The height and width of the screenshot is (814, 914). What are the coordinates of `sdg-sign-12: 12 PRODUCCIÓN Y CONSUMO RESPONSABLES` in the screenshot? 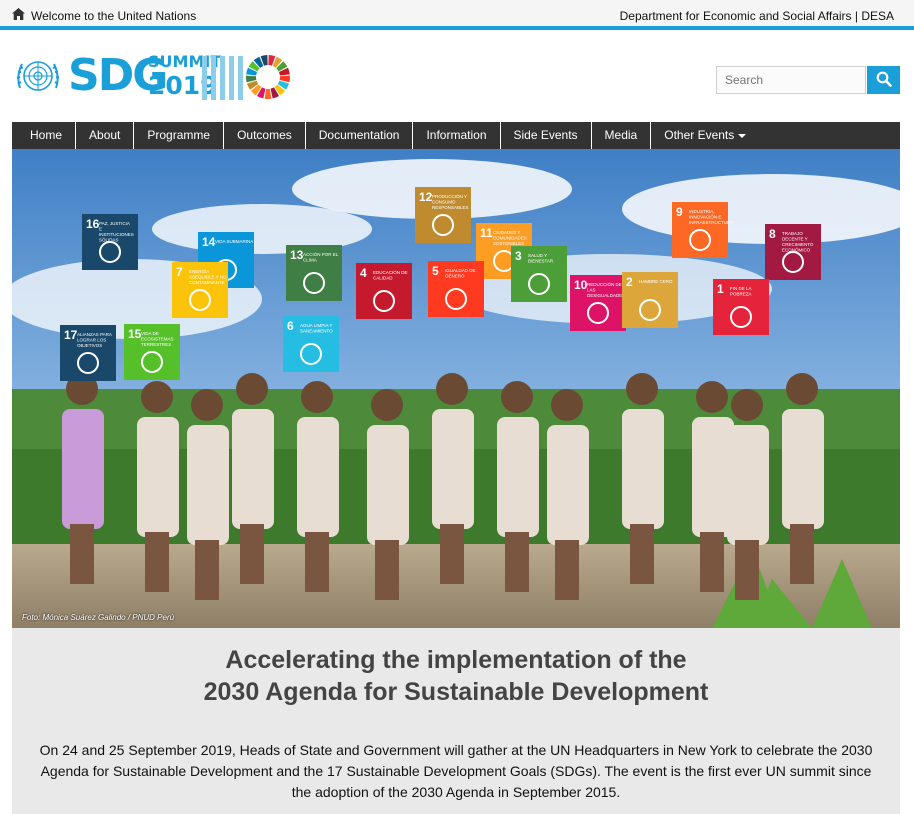 It's located at (443, 215).